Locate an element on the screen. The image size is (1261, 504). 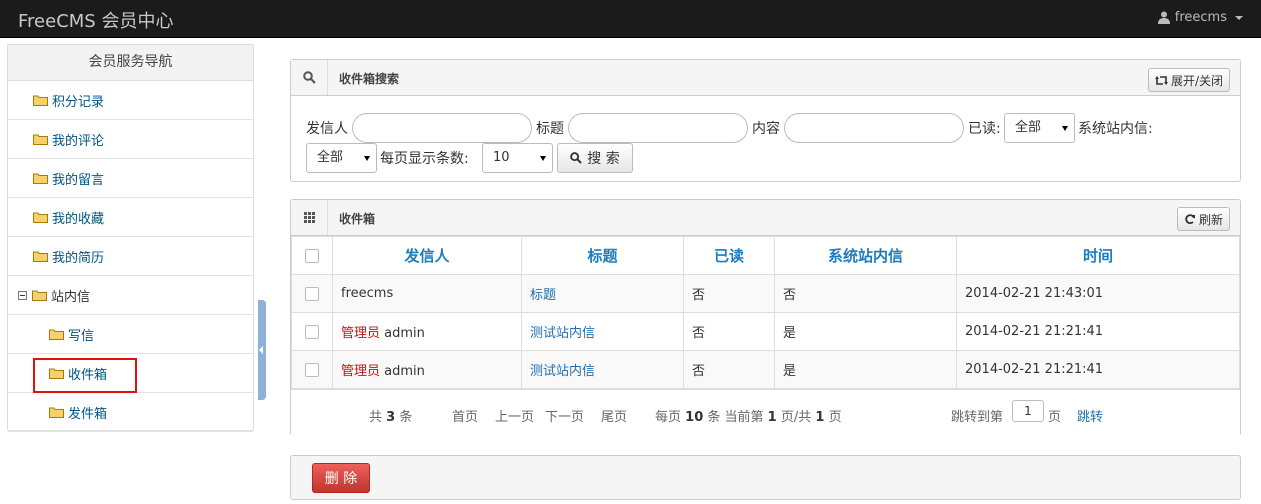
sidebar-item-label: 我的收藏 is located at coordinates (78, 219).